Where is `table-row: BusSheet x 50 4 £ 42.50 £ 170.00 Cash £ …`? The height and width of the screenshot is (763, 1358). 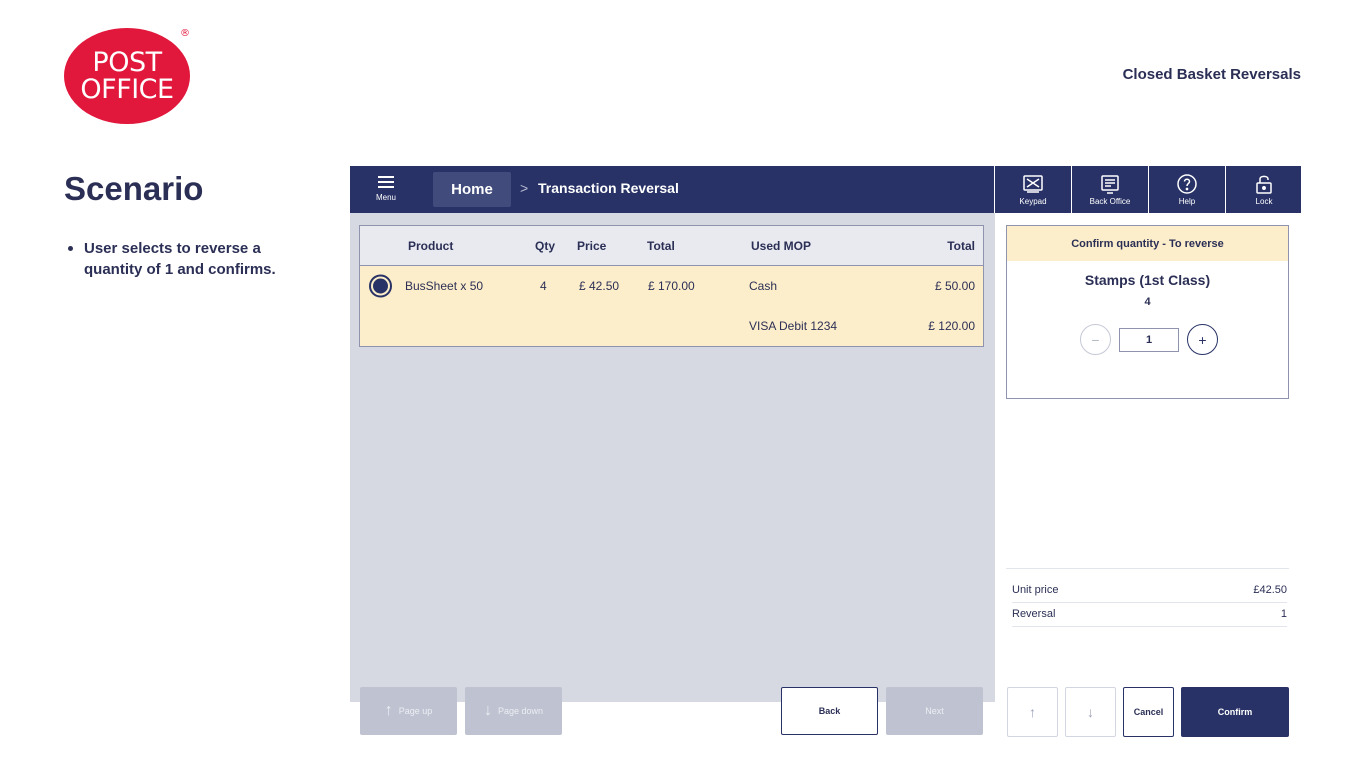
table-row: BusSheet x 50 4 £ 42.50 £ 170.00 Cash £ … is located at coordinates (671, 286).